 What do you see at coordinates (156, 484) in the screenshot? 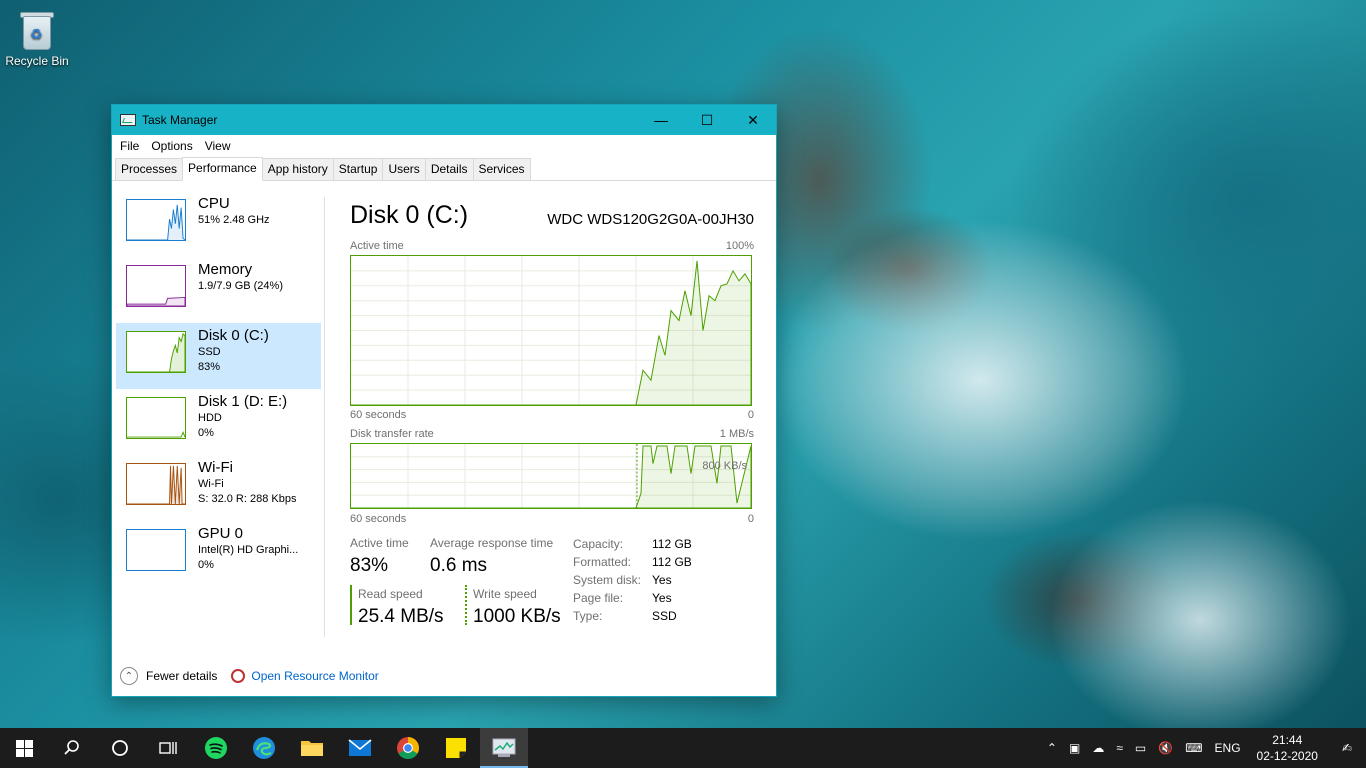
I see `wifi-thumbnail-graph` at bounding box center [156, 484].